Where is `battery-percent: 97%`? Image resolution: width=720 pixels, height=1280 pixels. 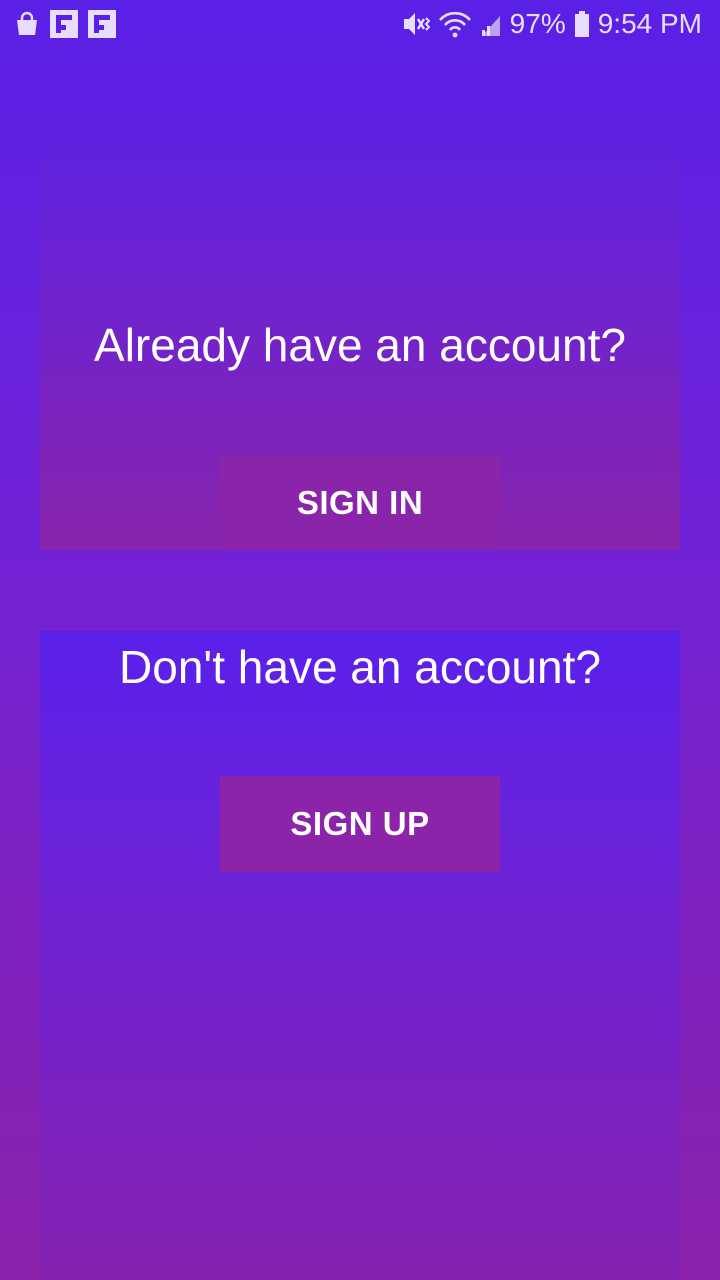
battery-percent: 97% is located at coordinates (537, 23).